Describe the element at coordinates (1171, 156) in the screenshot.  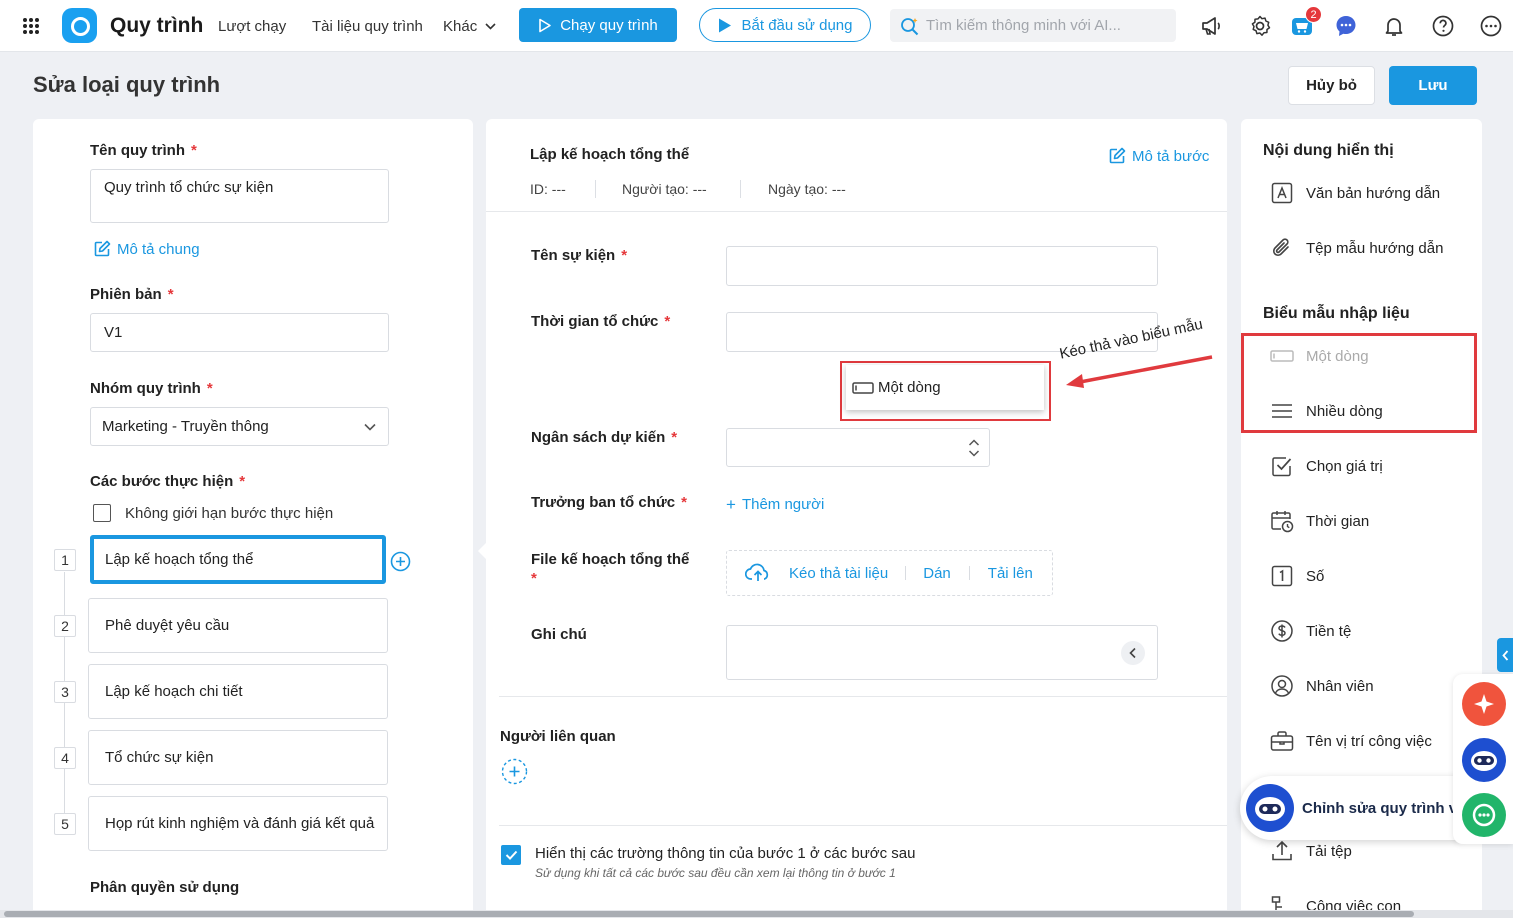
I see `step-description-label: Mô tả bước` at that location.